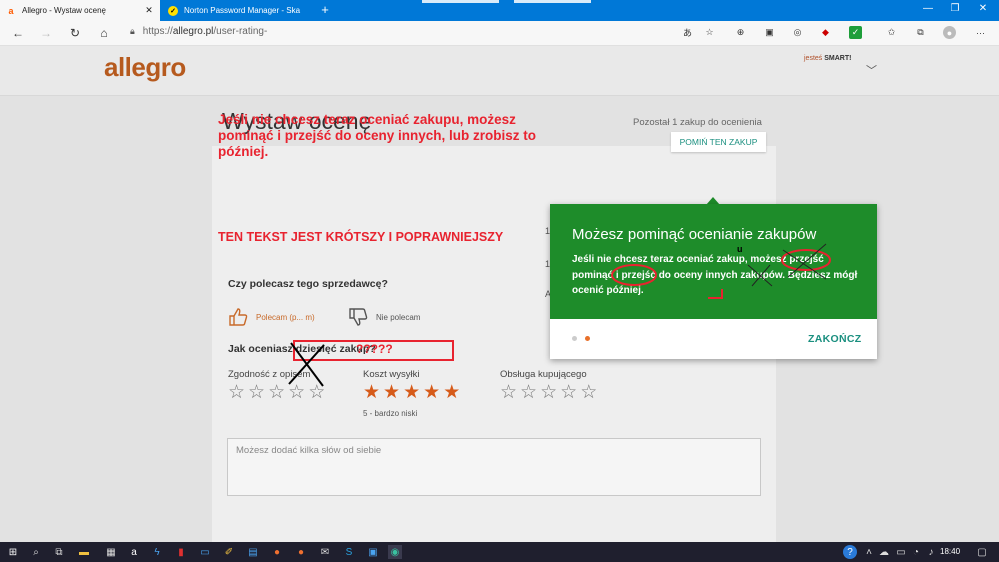 Image resolution: width=999 pixels, height=562 pixels. I want to click on tab-norton: ✓ Norton Password Manager - Ska, so click(236, 10).